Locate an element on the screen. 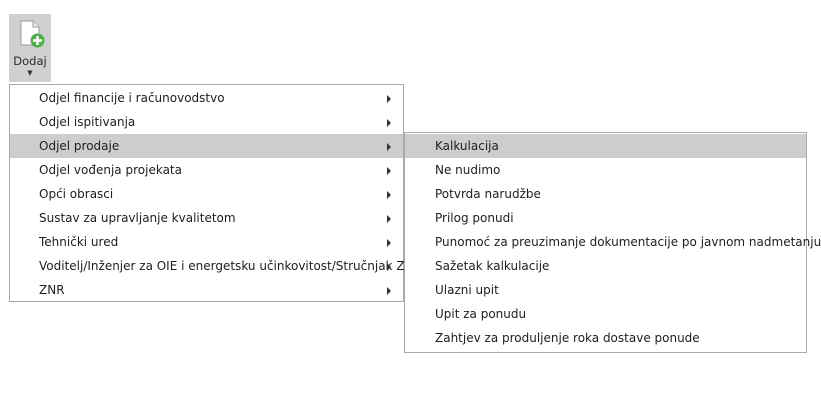  menu-item-odjel-vodenja-projekata: Odjel vođenja projekata is located at coordinates (206, 170).